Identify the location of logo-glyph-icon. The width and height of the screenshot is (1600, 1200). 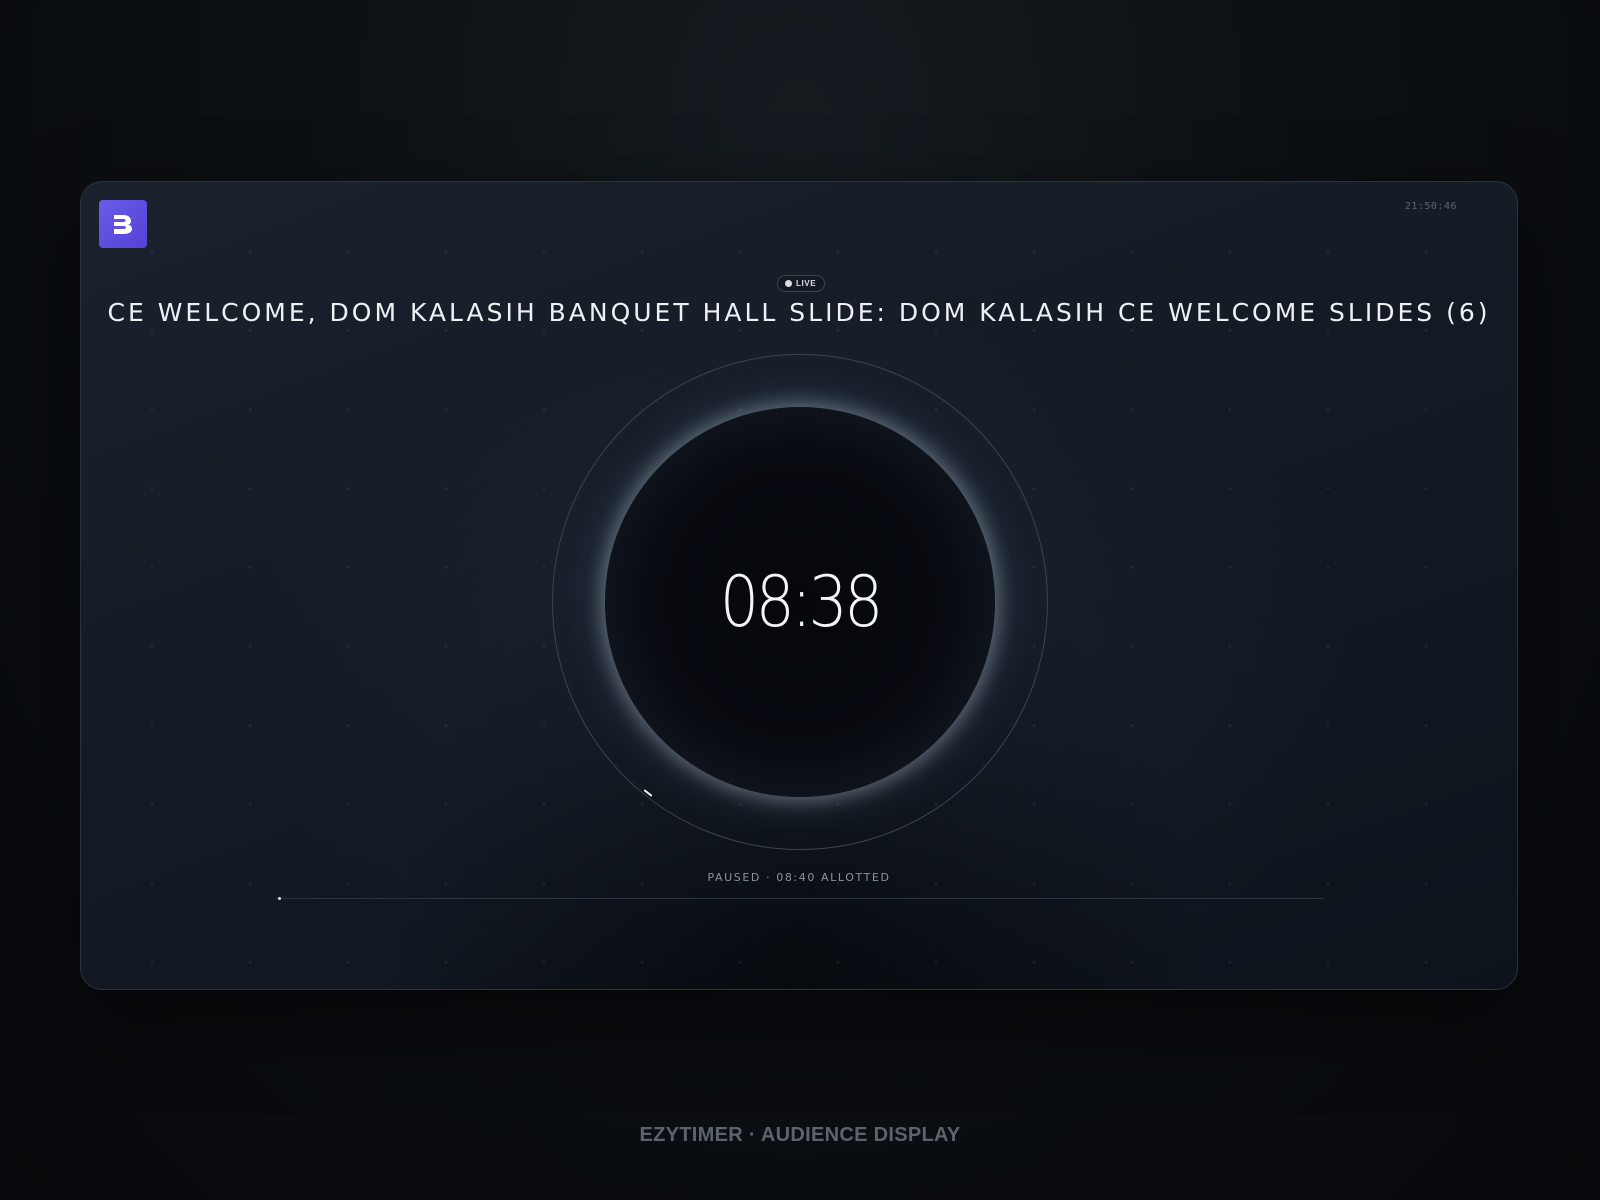
(123, 224).